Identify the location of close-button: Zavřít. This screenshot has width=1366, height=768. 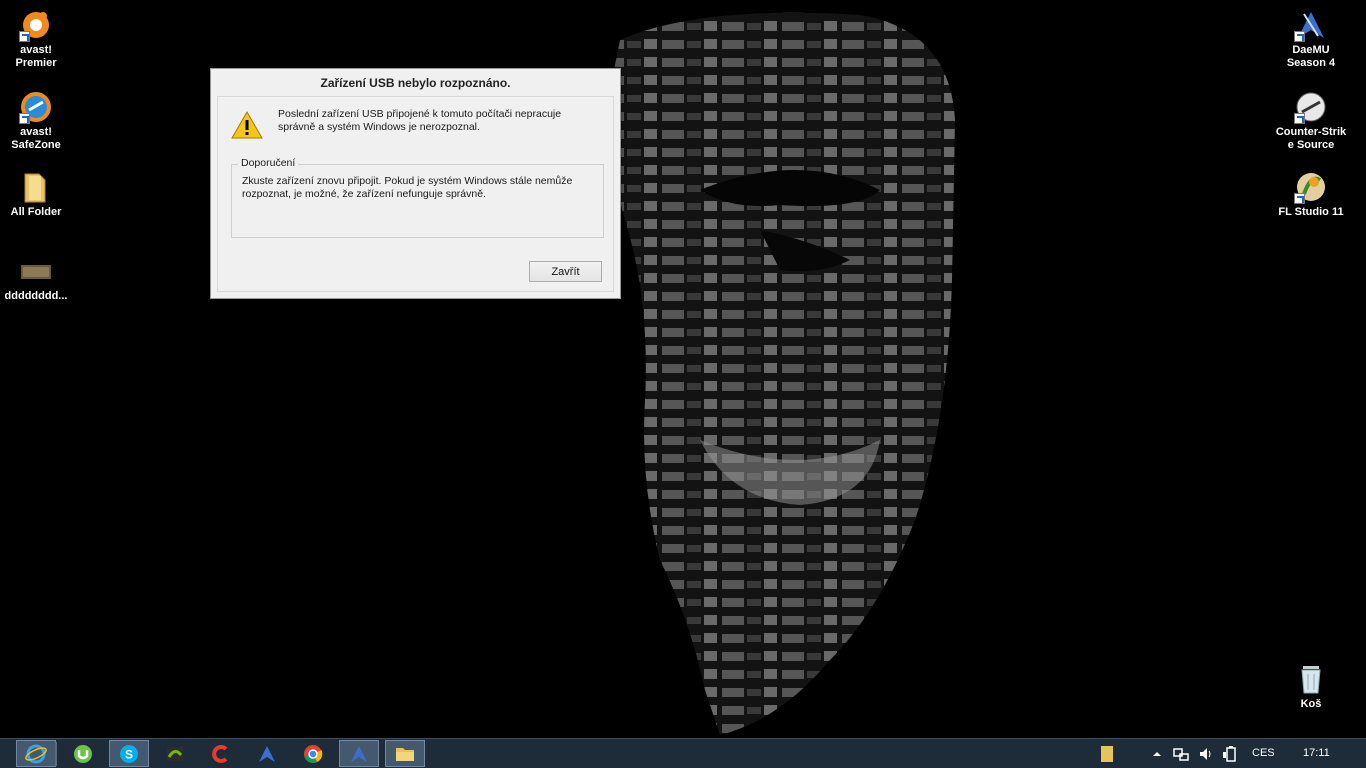
(565, 271).